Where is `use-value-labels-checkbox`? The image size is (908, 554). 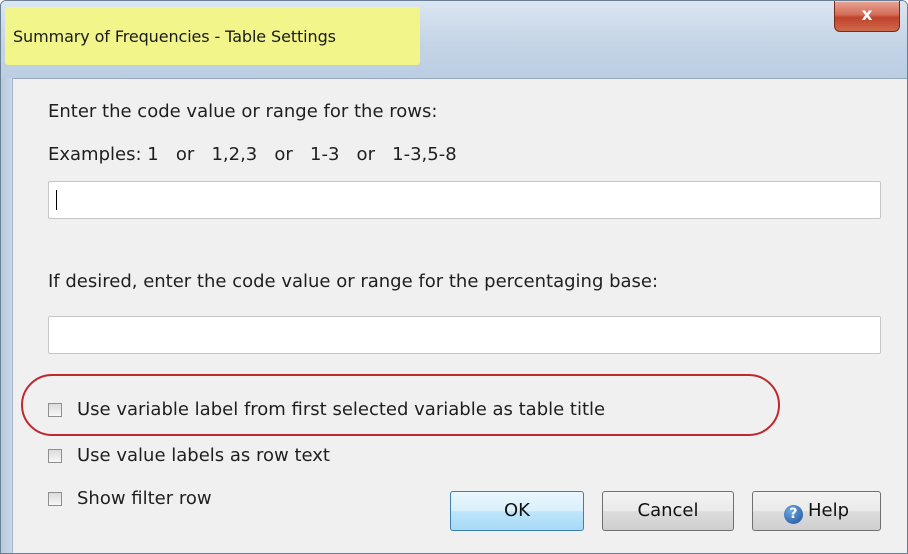 use-value-labels-checkbox is located at coordinates (55, 456).